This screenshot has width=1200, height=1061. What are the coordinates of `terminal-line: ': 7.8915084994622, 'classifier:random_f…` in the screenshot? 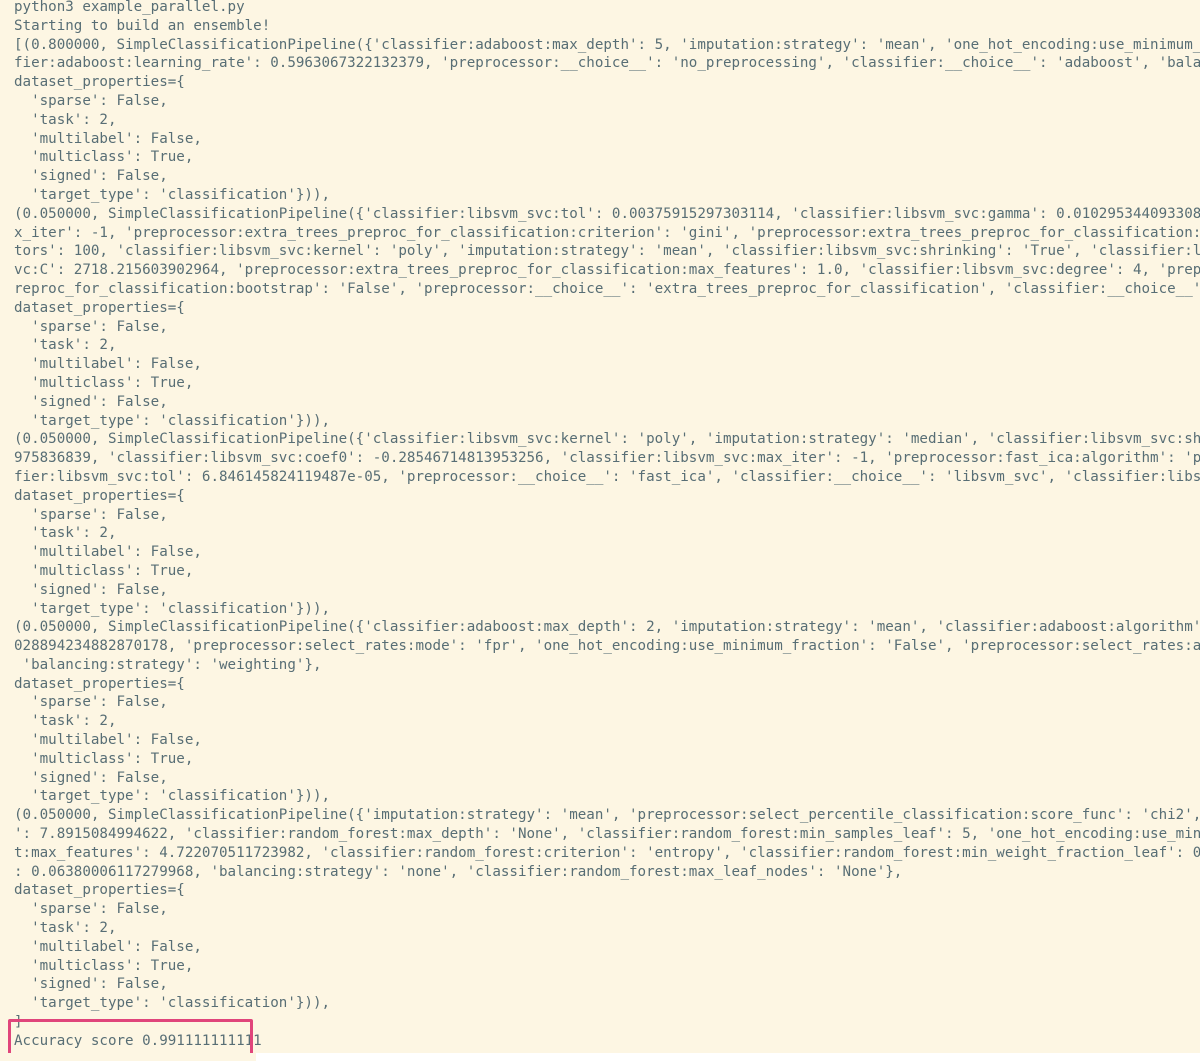 It's located at (607, 834).